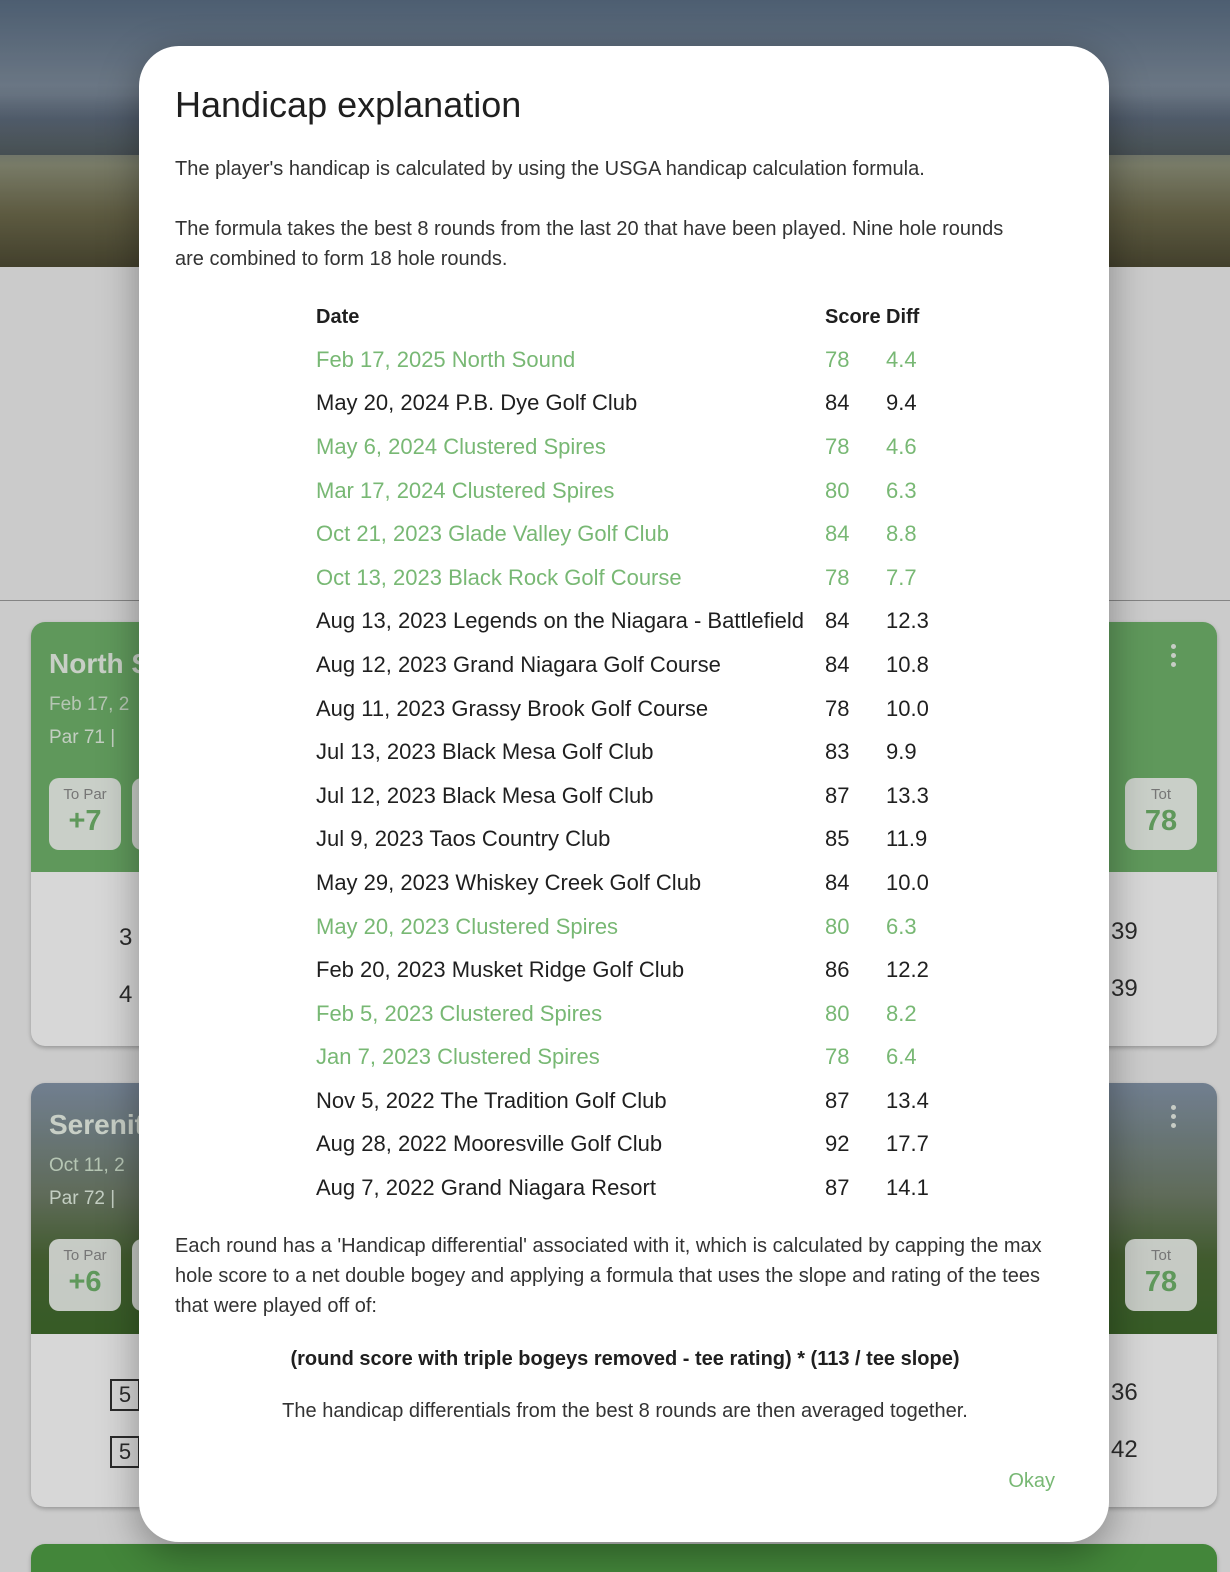 The height and width of the screenshot is (1572, 1230). I want to click on table-row-best: May 20, 2023 Clustered Spires 80 6.3, so click(636, 927).